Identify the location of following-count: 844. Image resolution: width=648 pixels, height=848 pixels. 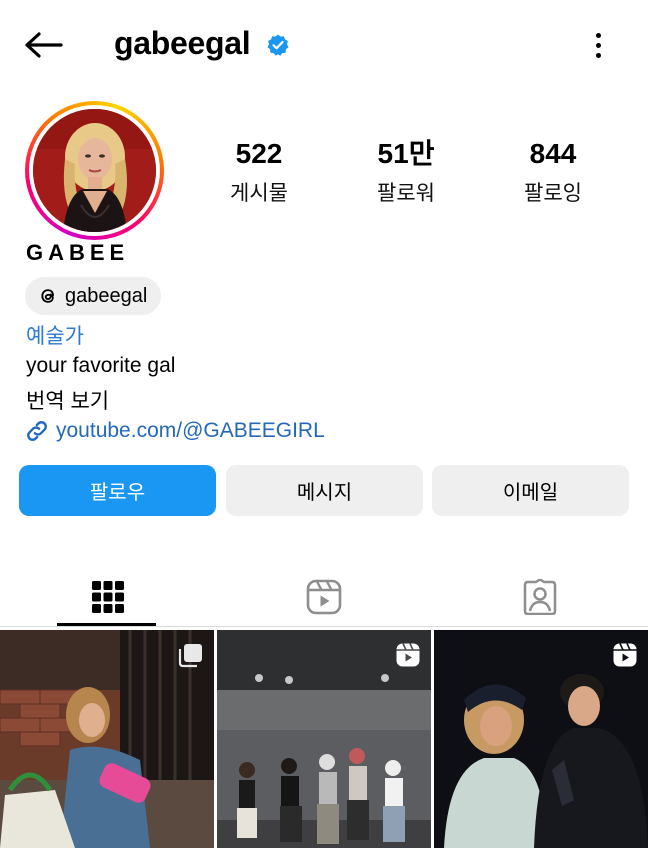
(553, 153).